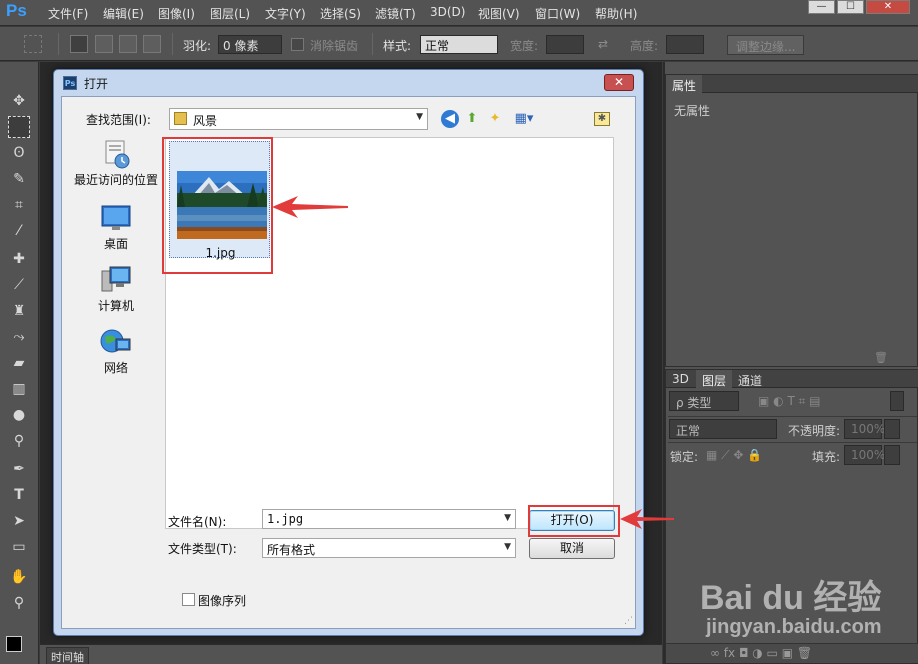 This screenshot has width=918, height=664. I want to click on no-properties-text: 无属性, so click(692, 111).